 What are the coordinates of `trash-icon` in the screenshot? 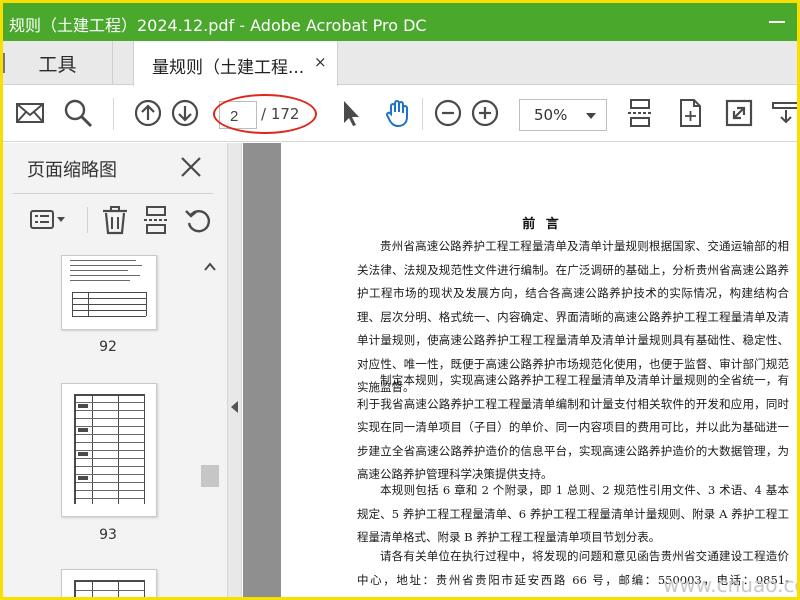 It's located at (115, 220).